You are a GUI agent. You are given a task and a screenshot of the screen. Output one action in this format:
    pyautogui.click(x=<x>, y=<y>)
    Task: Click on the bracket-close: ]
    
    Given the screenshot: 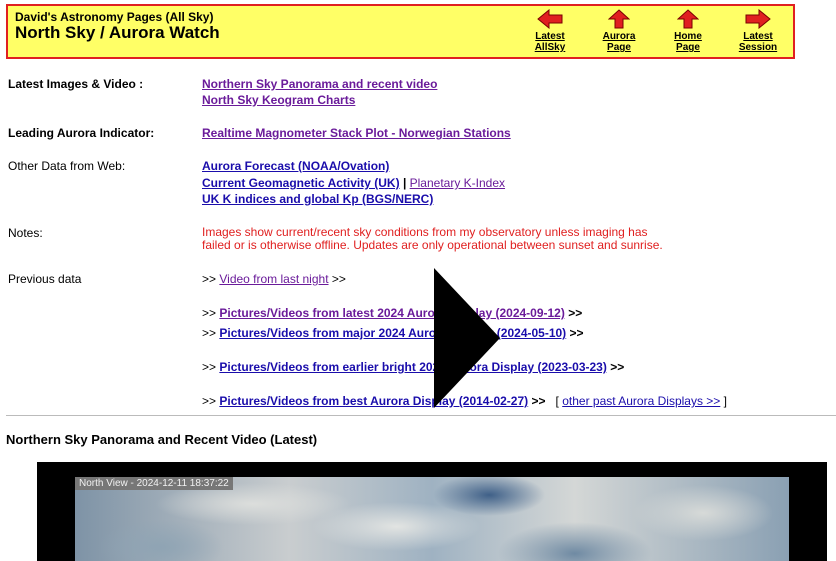 What is the action you would take?
    pyautogui.click(x=725, y=401)
    